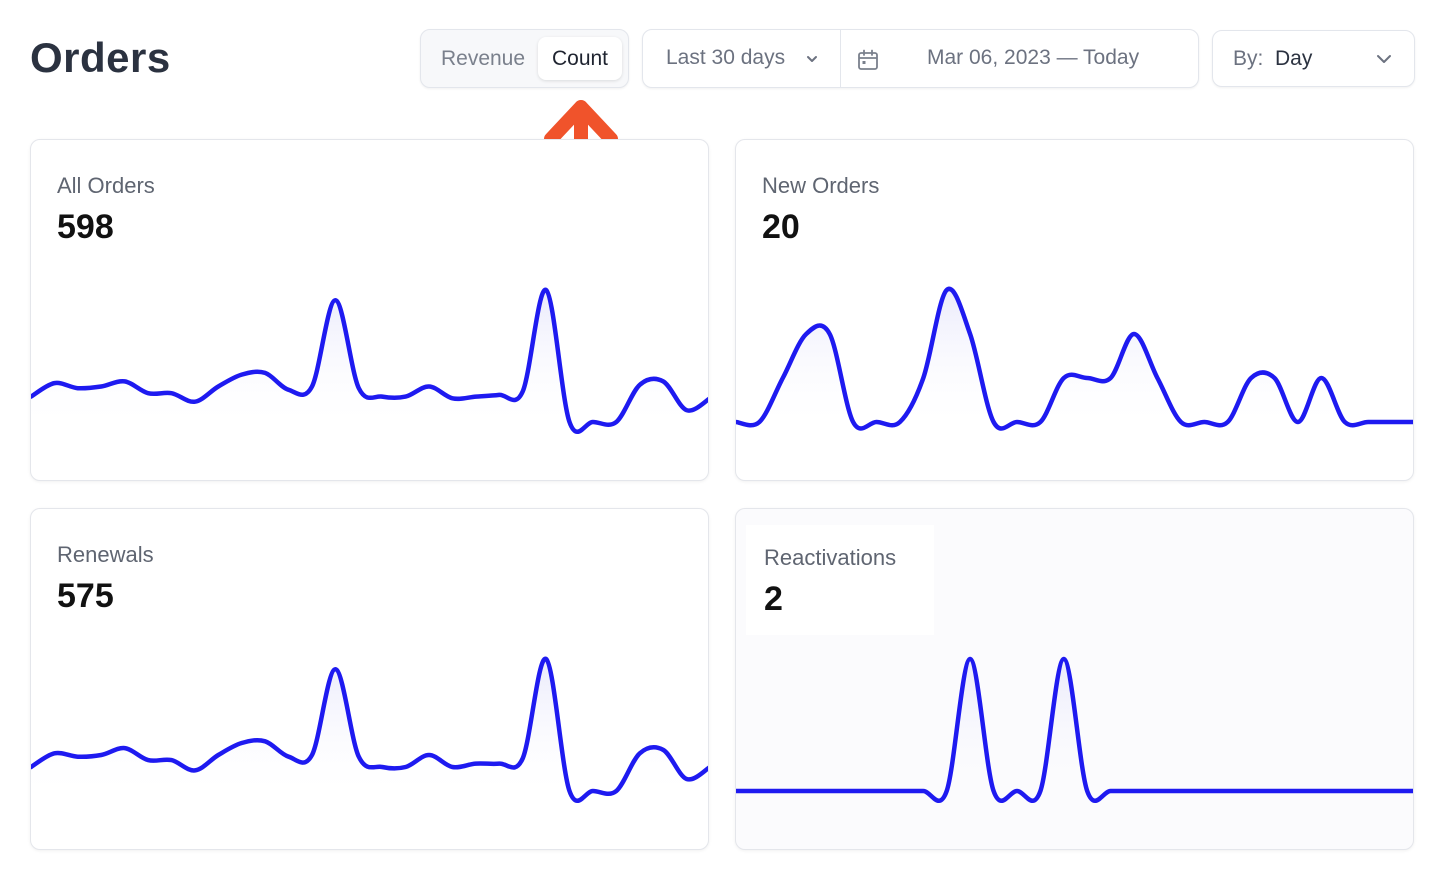 This screenshot has width=1440, height=877. I want to click on date-preset-label: Last 30 days, so click(726, 57).